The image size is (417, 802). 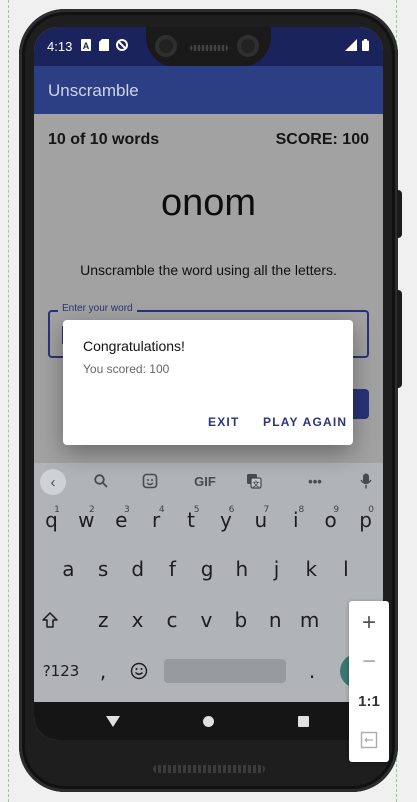 I want to click on sync-icon, so click(x=122, y=45).